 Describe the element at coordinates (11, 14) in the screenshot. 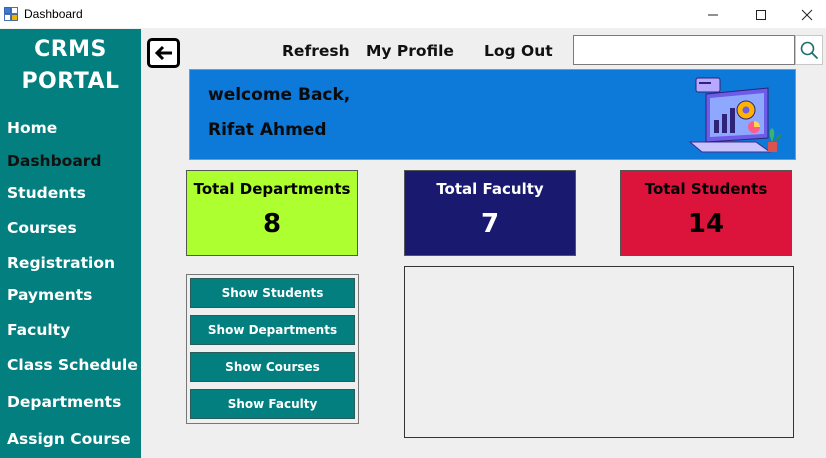

I see `form-icon` at that location.